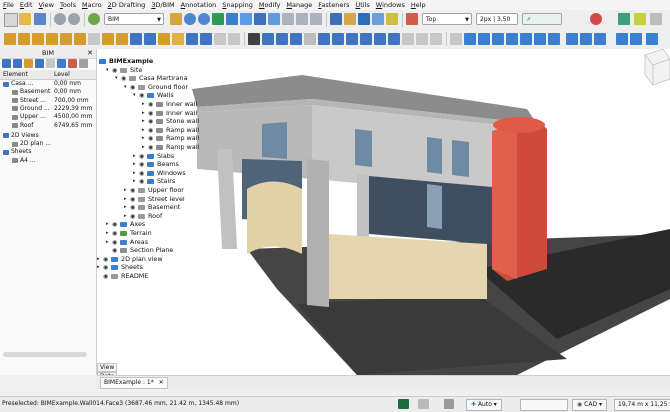 The width and height of the screenshot is (670, 412). I want to click on snap-icon, so click(423, 404).